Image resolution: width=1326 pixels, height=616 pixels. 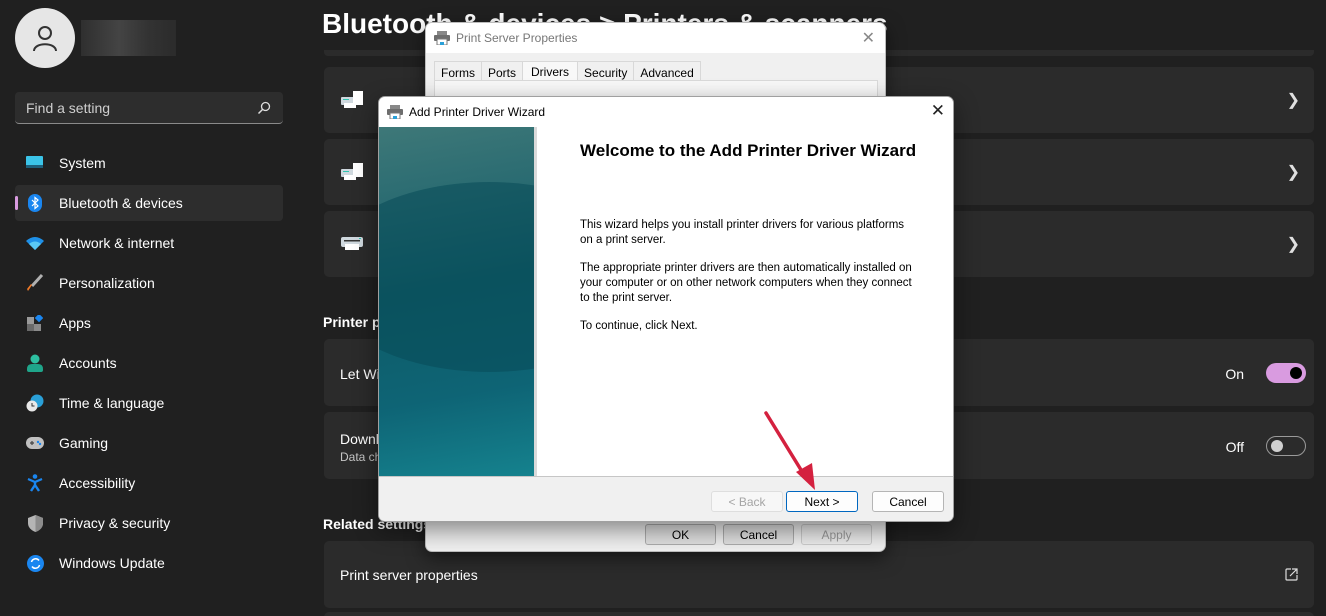 What do you see at coordinates (666, 498) in the screenshot?
I see `wizard-footer: < Back Next > Cancel` at bounding box center [666, 498].